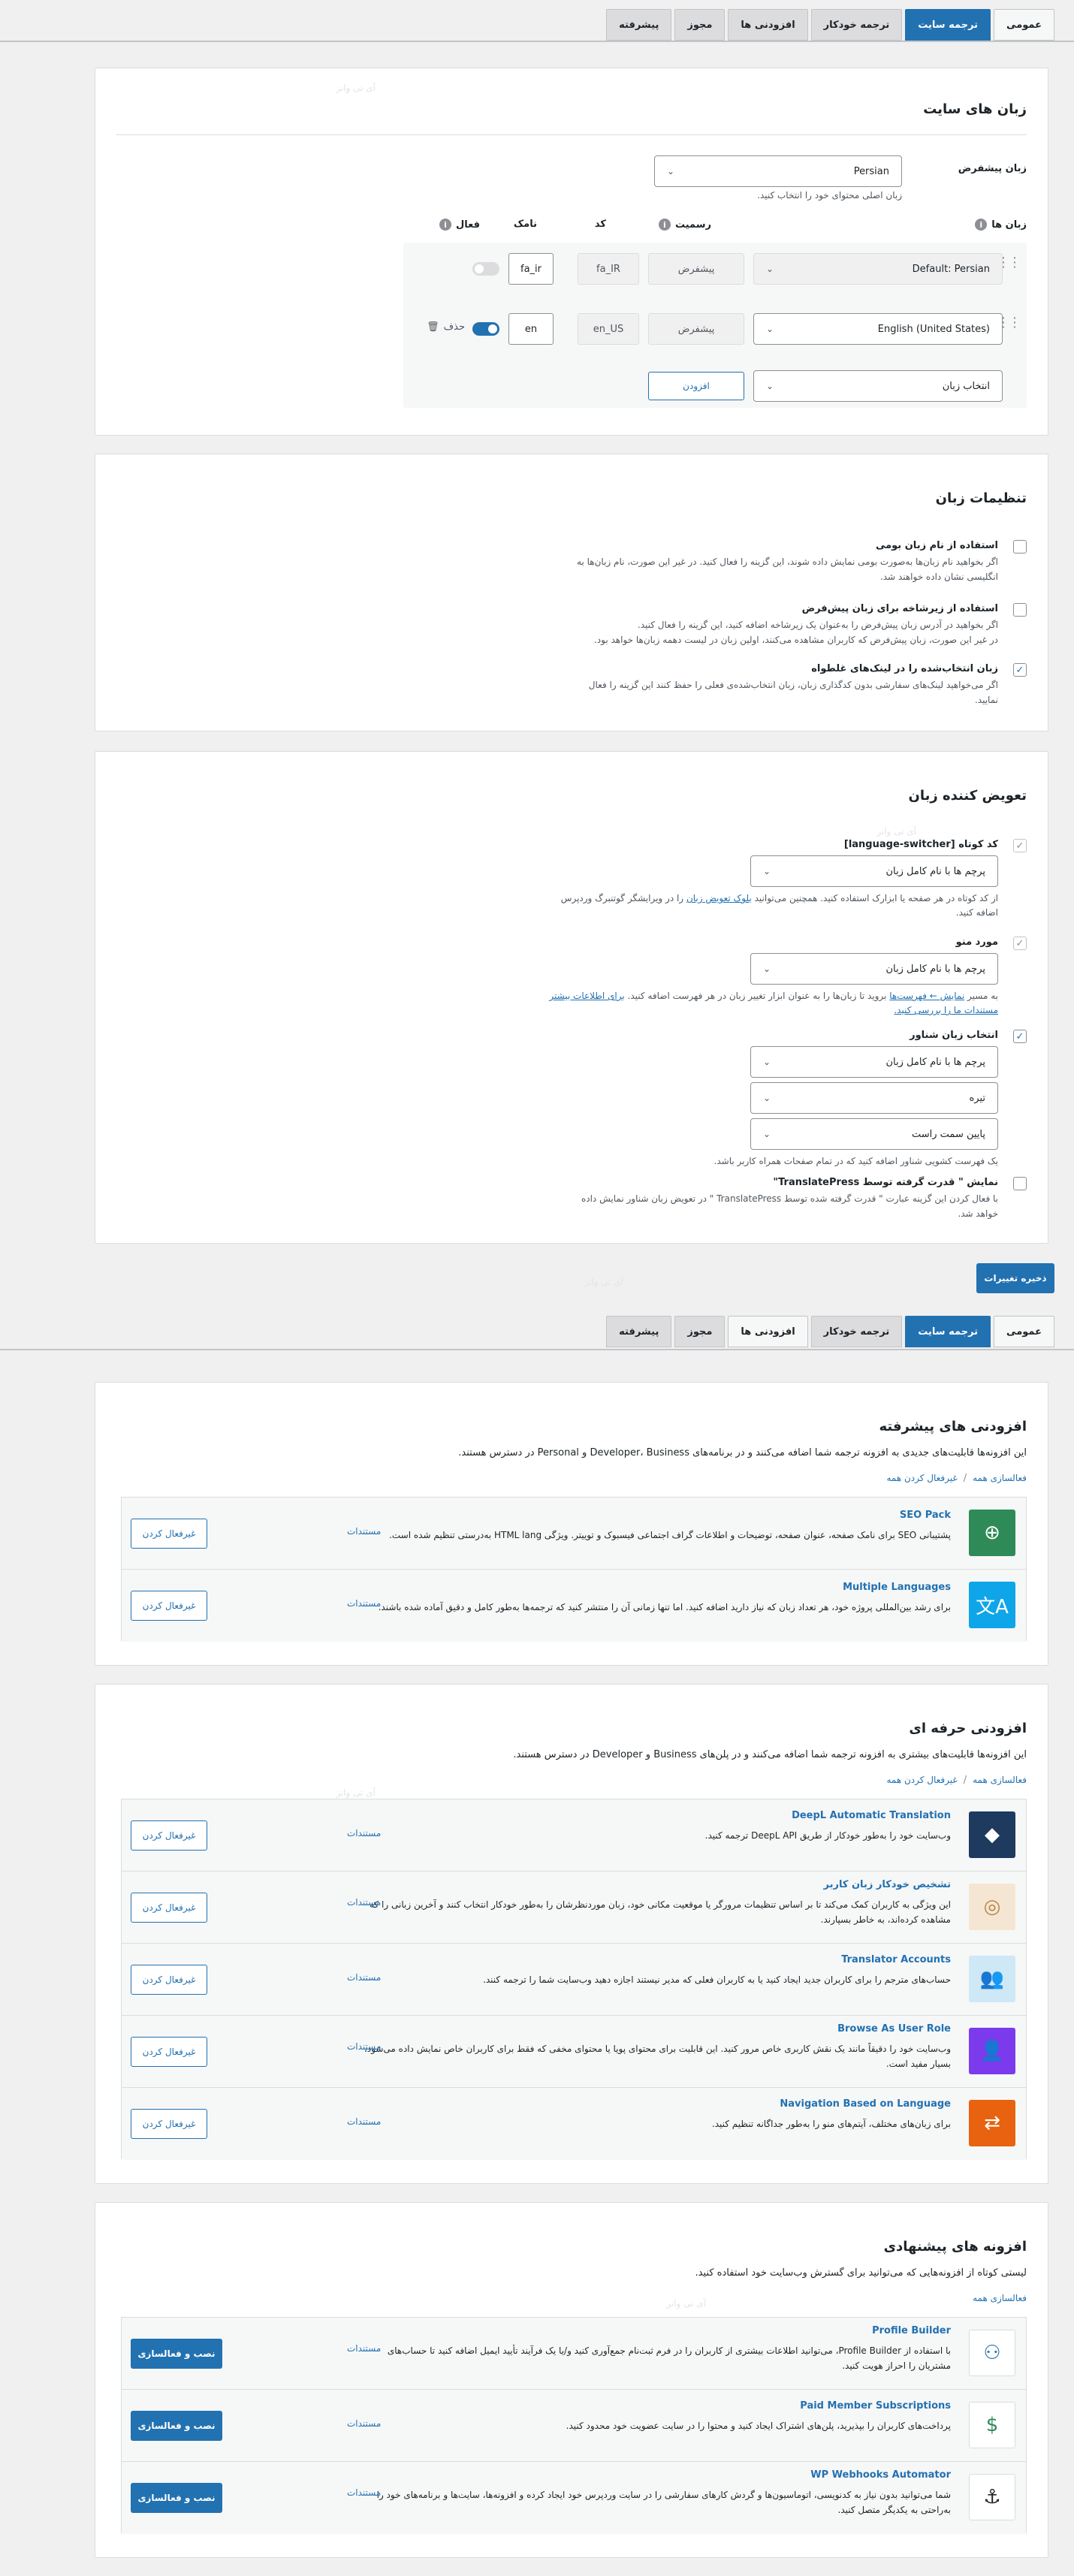  Describe the element at coordinates (586, 996) in the screenshot. I see `more-info-link: برای اطلاعات بیشتر` at that location.